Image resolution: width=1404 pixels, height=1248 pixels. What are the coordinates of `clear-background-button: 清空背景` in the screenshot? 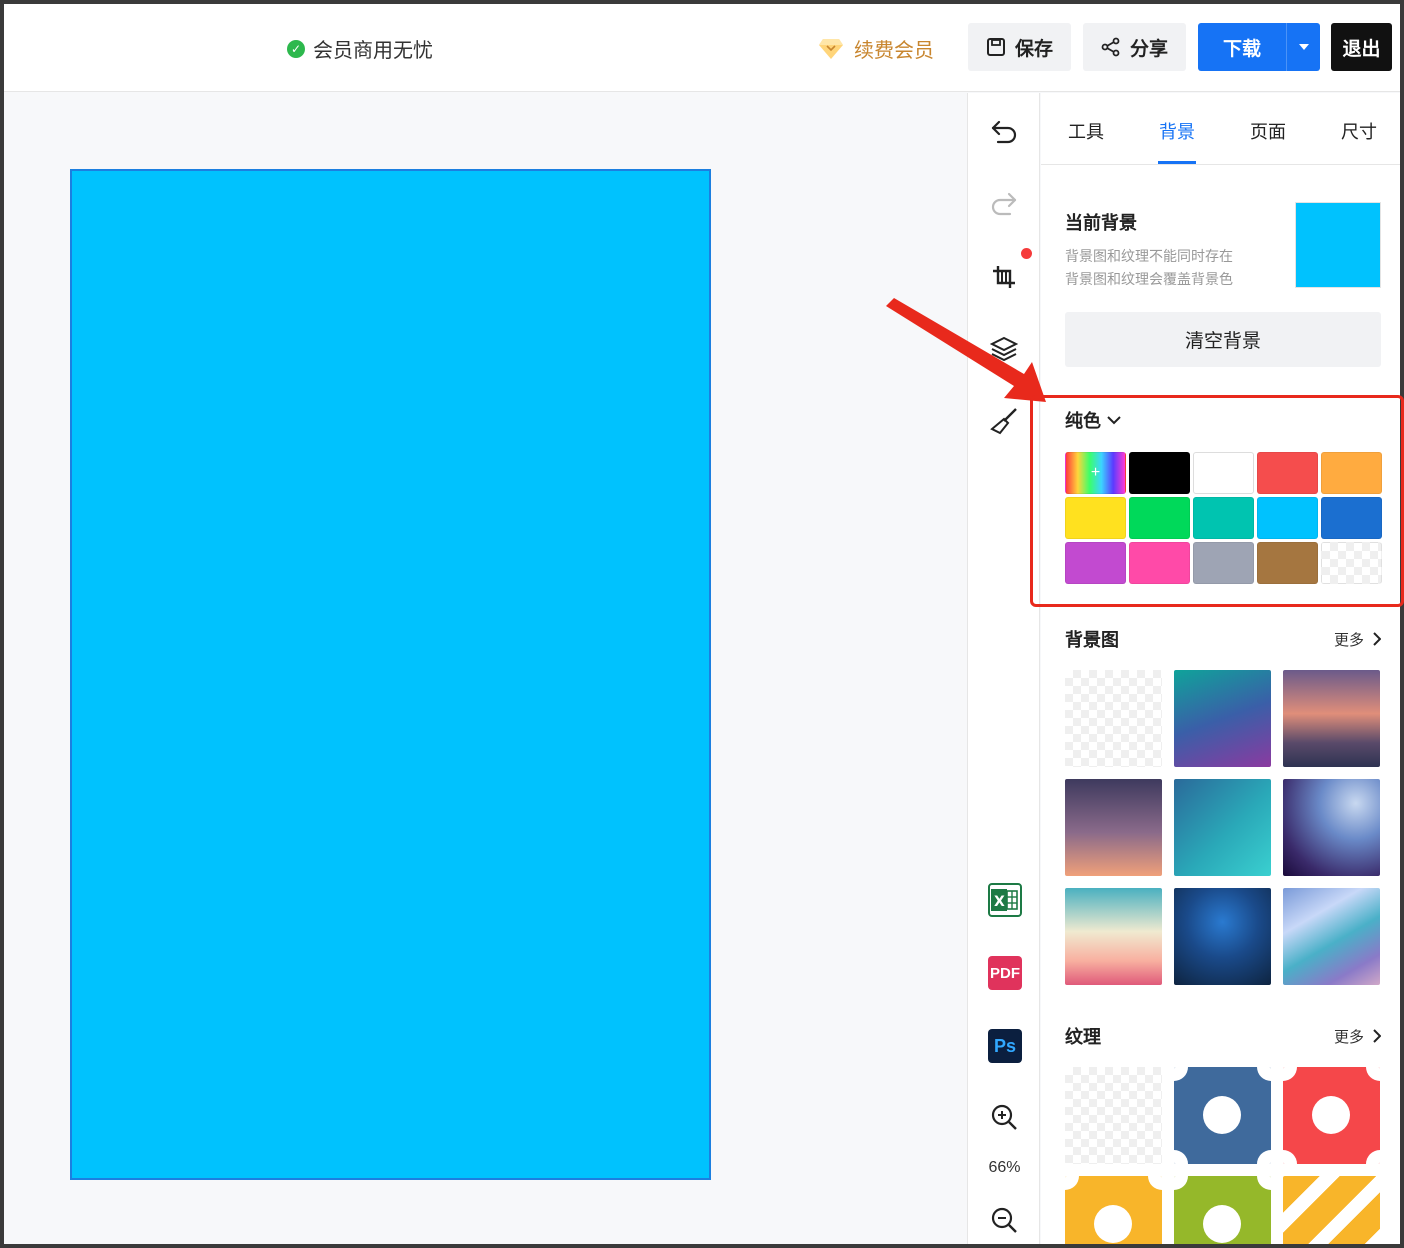 It's located at (1223, 339).